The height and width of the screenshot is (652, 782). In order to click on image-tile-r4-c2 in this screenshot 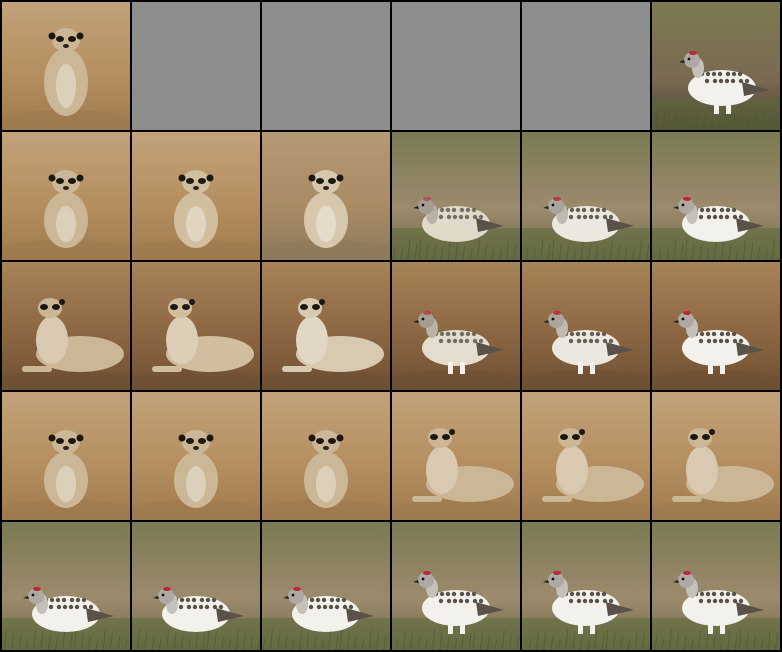, I will do `click(326, 586)`.